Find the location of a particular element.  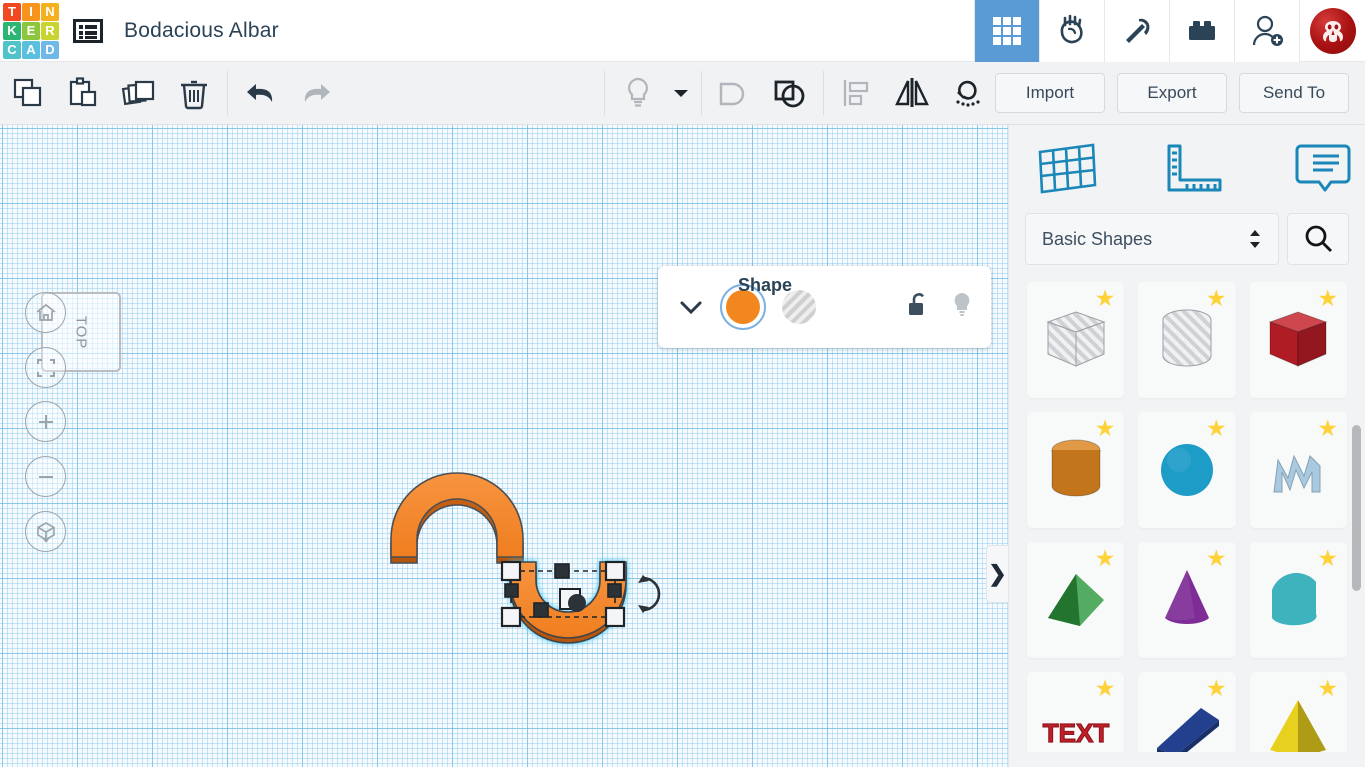

shape-item-cylinder: ★ is located at coordinates (1076, 470).